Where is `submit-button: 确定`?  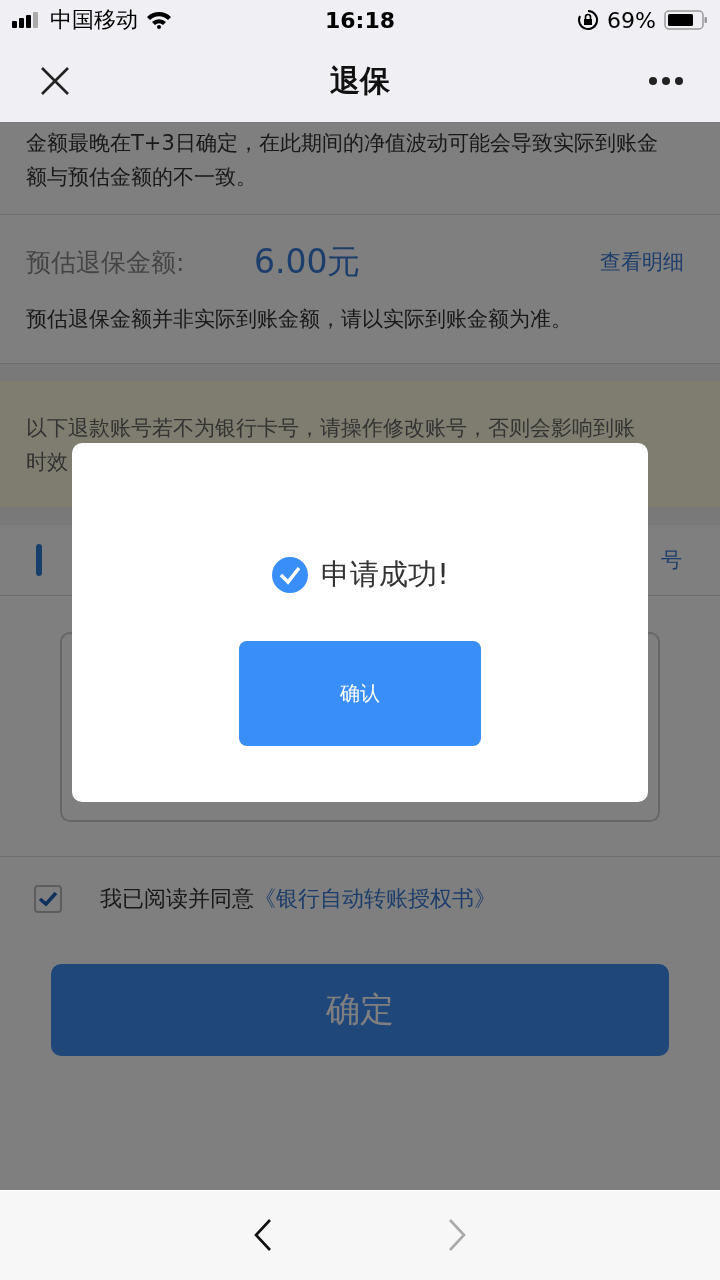 submit-button: 确定 is located at coordinates (360, 1010).